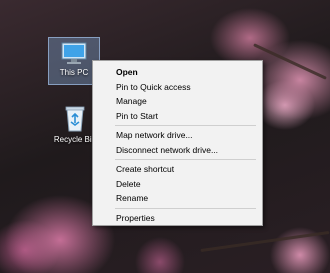  What do you see at coordinates (177, 198) in the screenshot?
I see `menu-item-rename: Rename` at bounding box center [177, 198].